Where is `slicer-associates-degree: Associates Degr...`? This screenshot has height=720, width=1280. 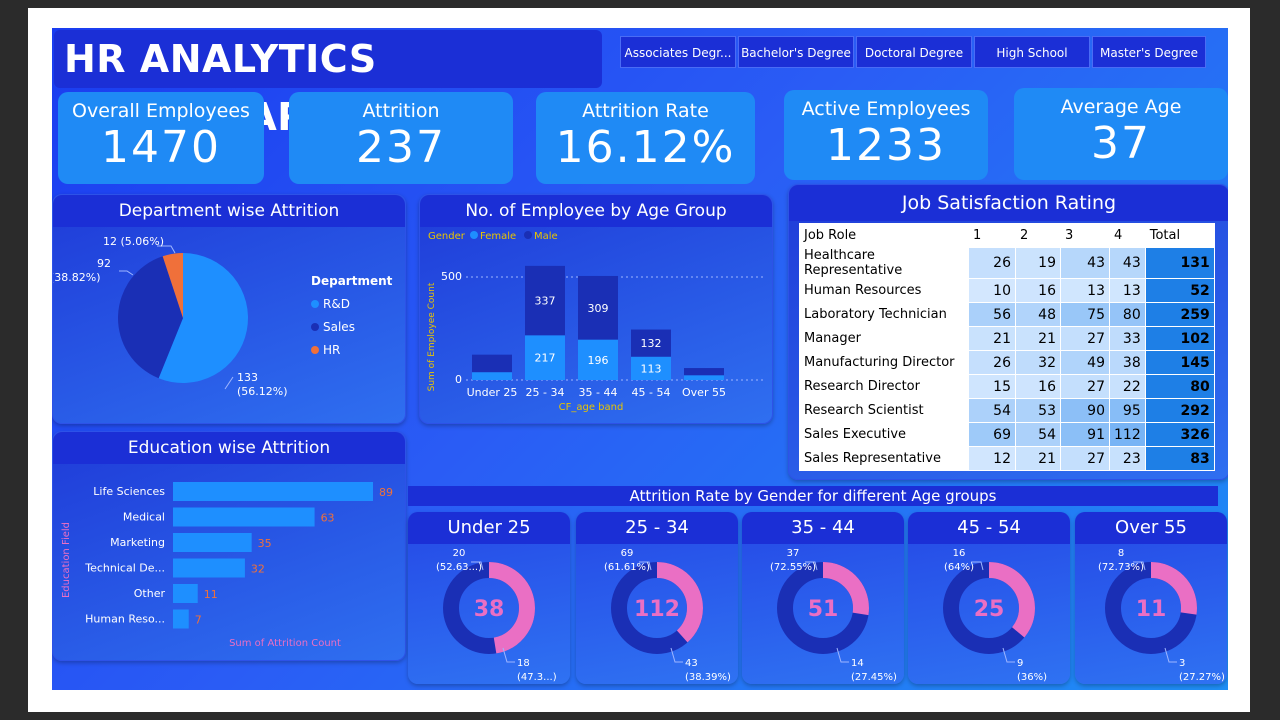 slicer-associates-degree: Associates Degr... is located at coordinates (678, 52).